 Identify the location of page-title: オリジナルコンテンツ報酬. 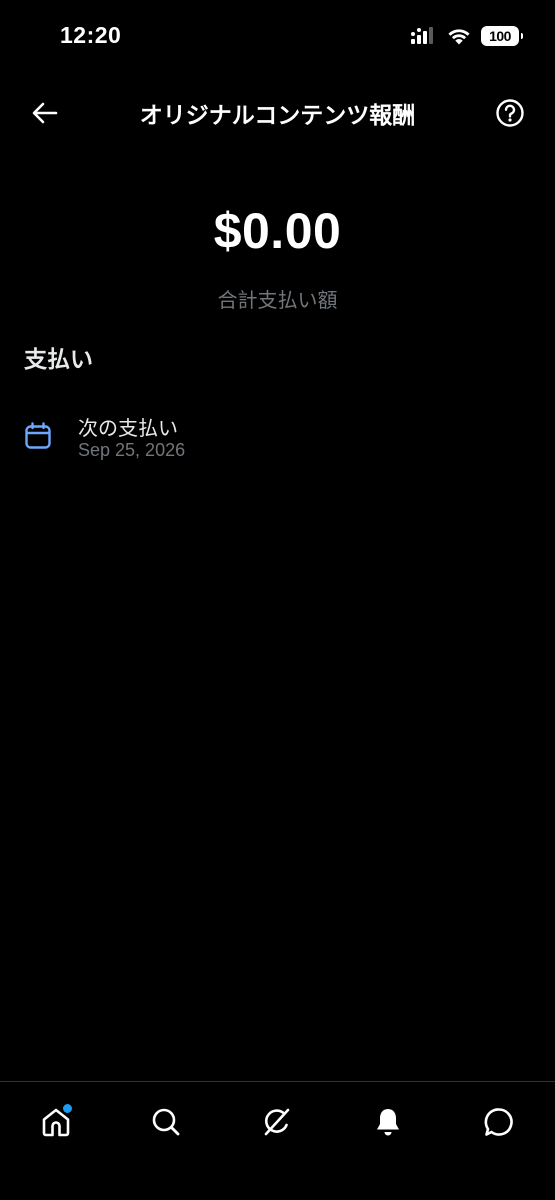
(277, 116).